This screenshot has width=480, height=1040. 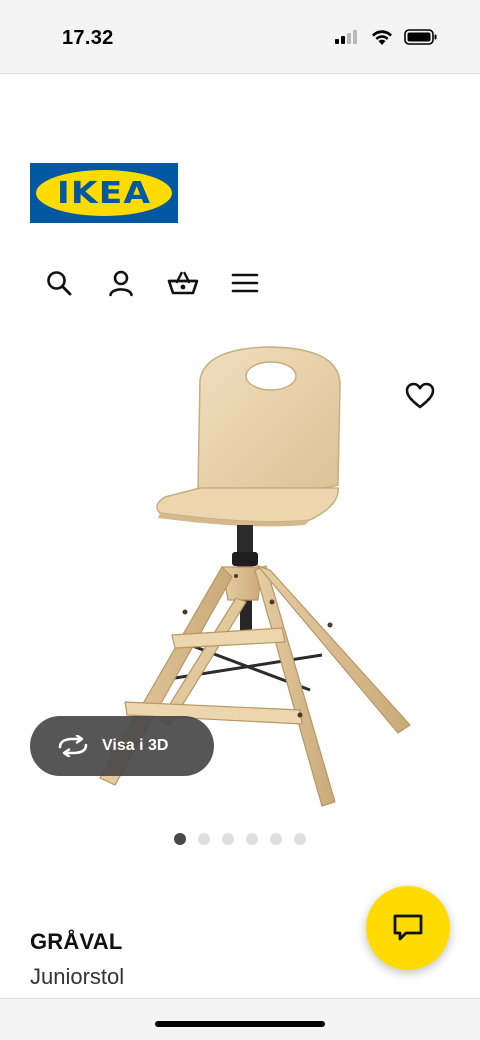 I want to click on chat-button, so click(x=408, y=928).